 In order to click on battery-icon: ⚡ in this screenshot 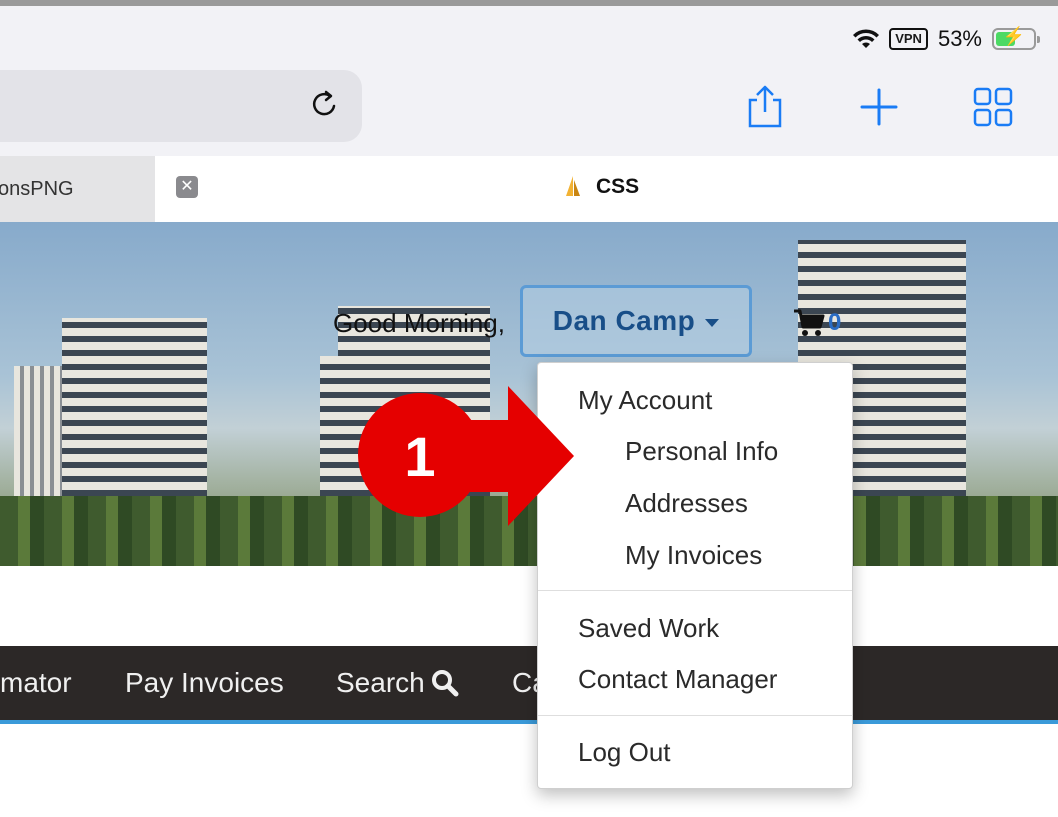, I will do `click(1016, 38)`.